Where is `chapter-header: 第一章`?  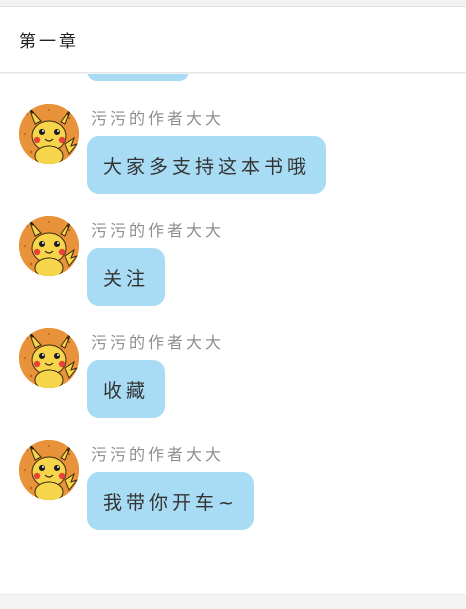
chapter-header: 第一章 is located at coordinates (233, 40).